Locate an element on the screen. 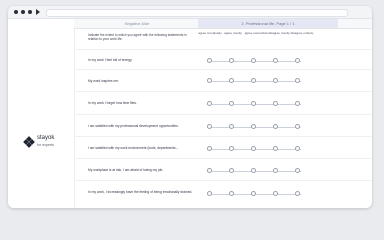 Image resolution: width=384 pixels, height=240 pixels. tab-professional-life: 2. Professional life, Page 1 / 1 is located at coordinates (268, 23).